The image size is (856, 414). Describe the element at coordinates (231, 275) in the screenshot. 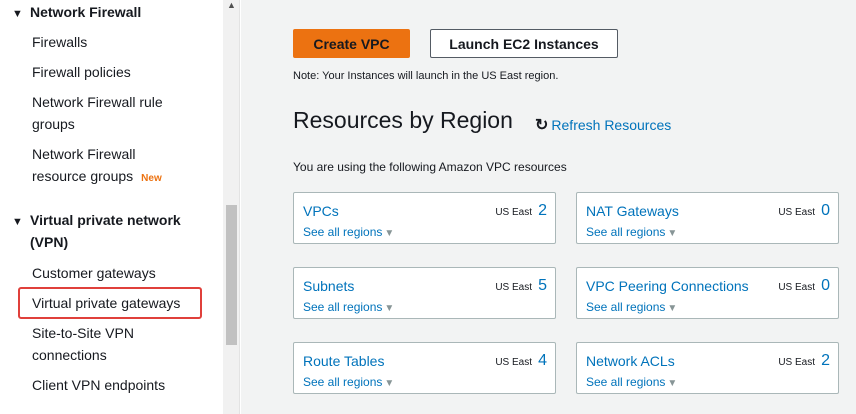

I see `scrollbar-thumb` at that location.